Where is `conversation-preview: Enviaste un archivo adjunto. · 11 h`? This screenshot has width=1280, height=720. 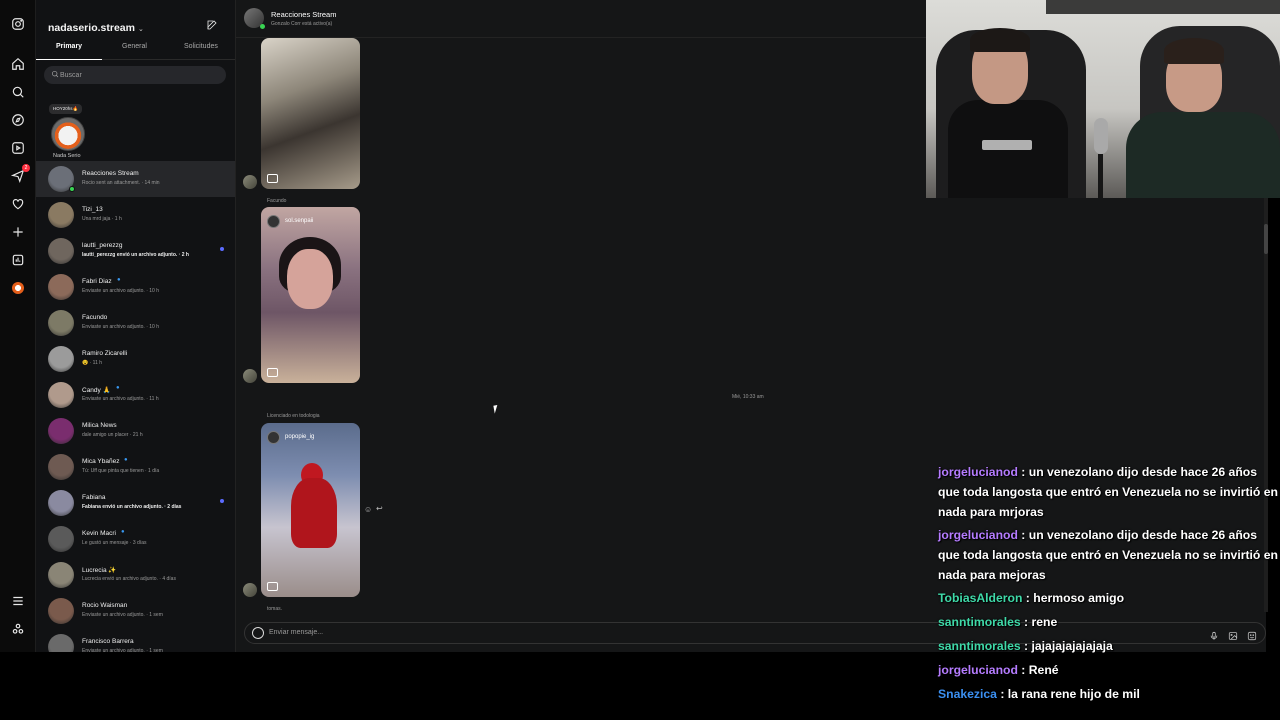 conversation-preview: Enviaste un archivo adjunto. · 11 h is located at coordinates (120, 399).